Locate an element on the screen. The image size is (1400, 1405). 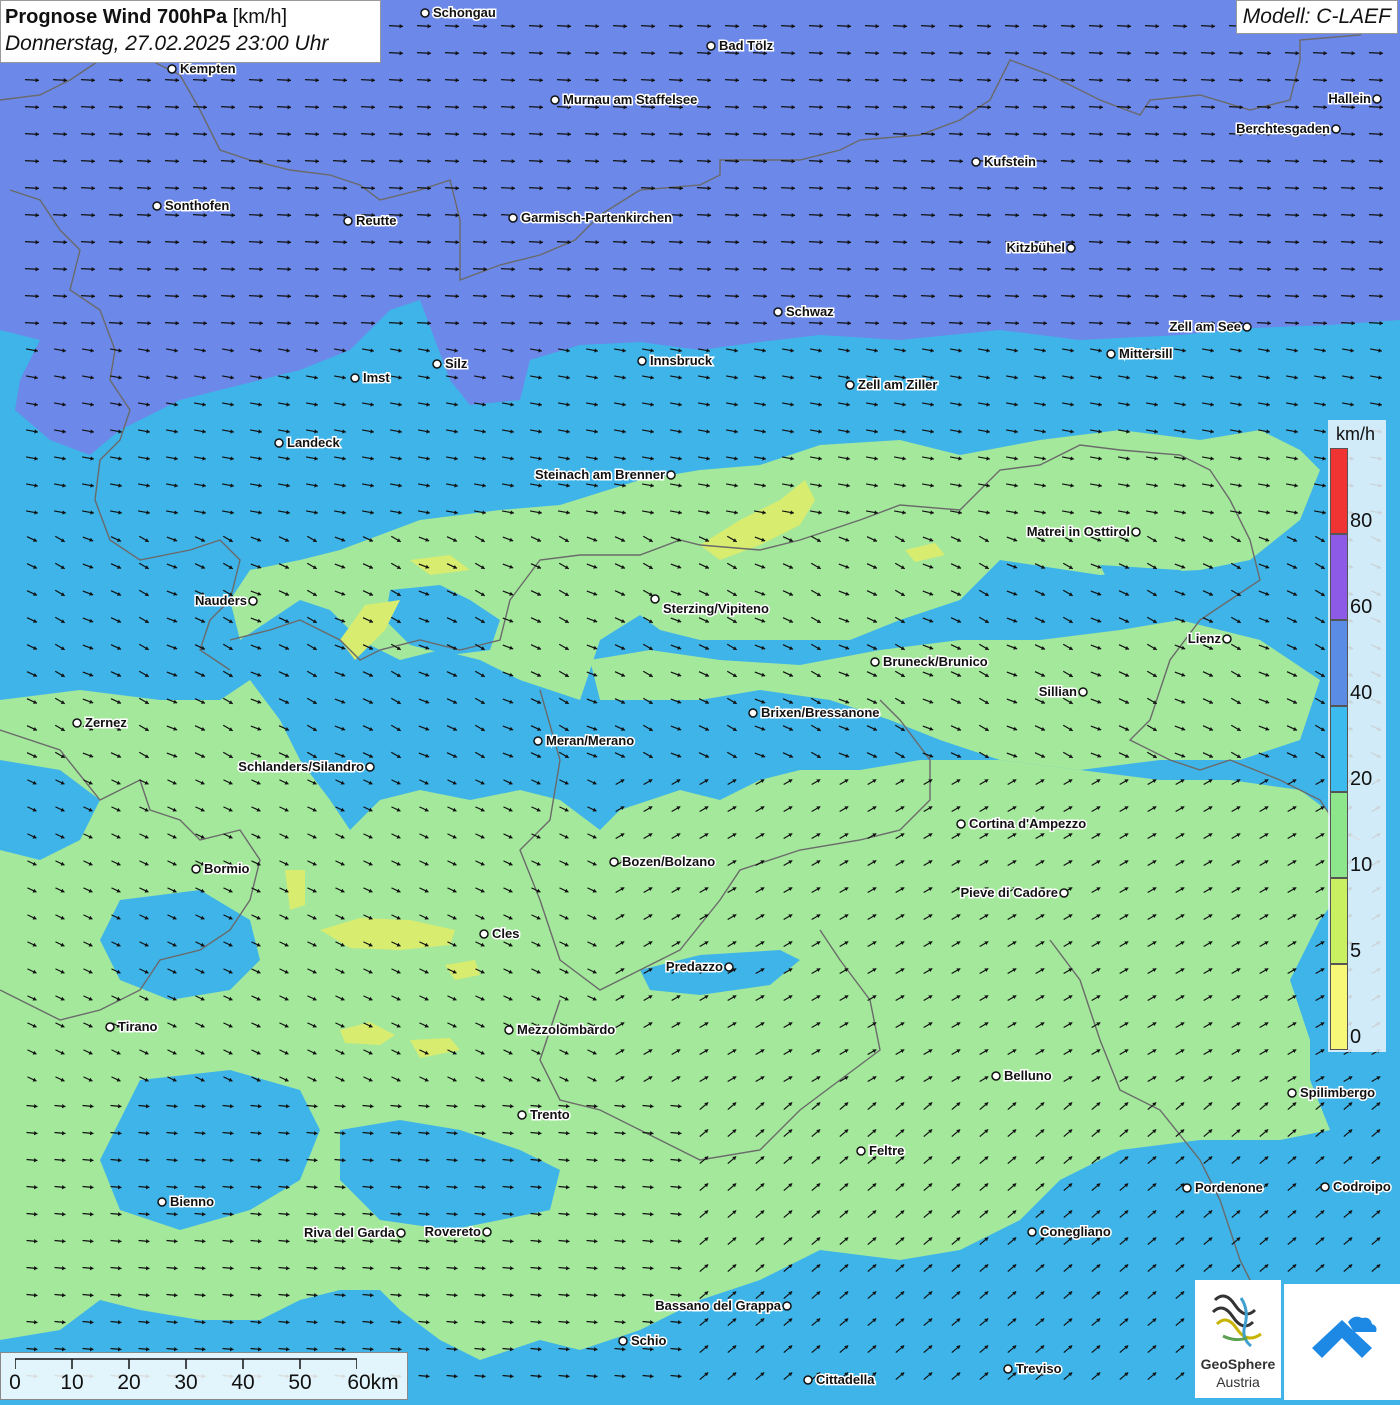
city-label: Bormio is located at coordinates (227, 868).